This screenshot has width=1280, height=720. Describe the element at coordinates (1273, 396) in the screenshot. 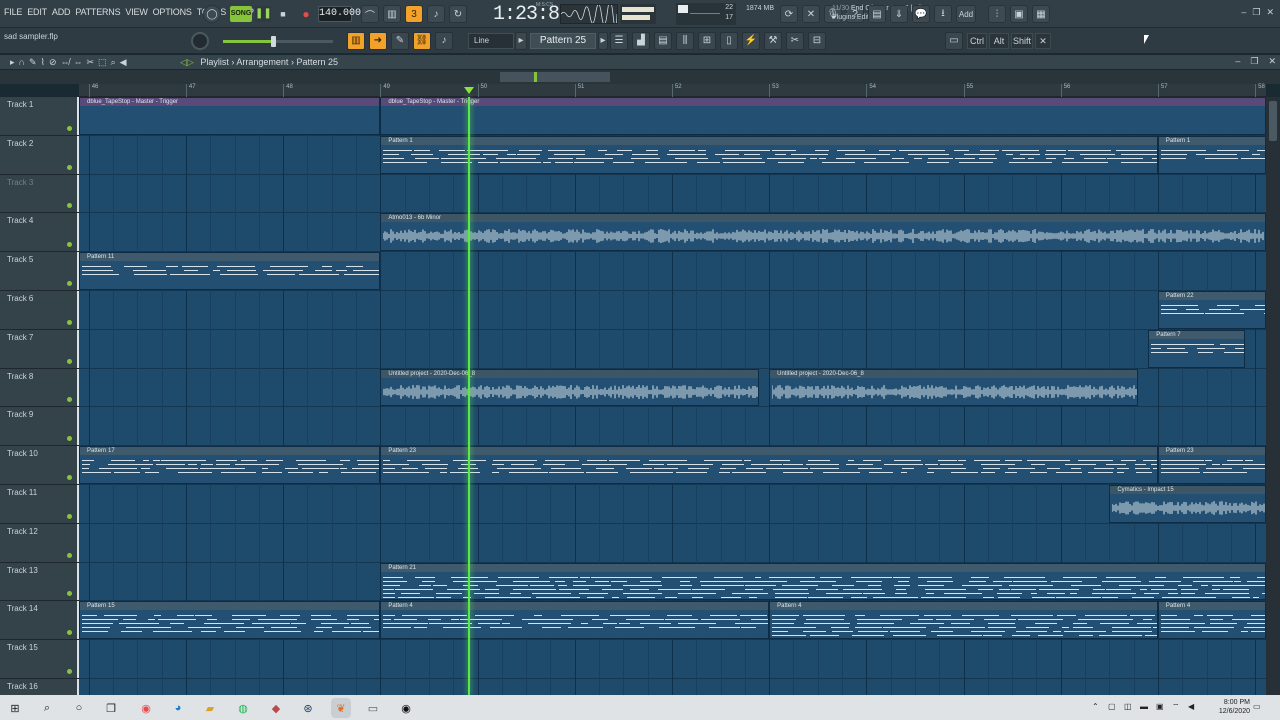

I see `vertical-scrollbar` at that location.